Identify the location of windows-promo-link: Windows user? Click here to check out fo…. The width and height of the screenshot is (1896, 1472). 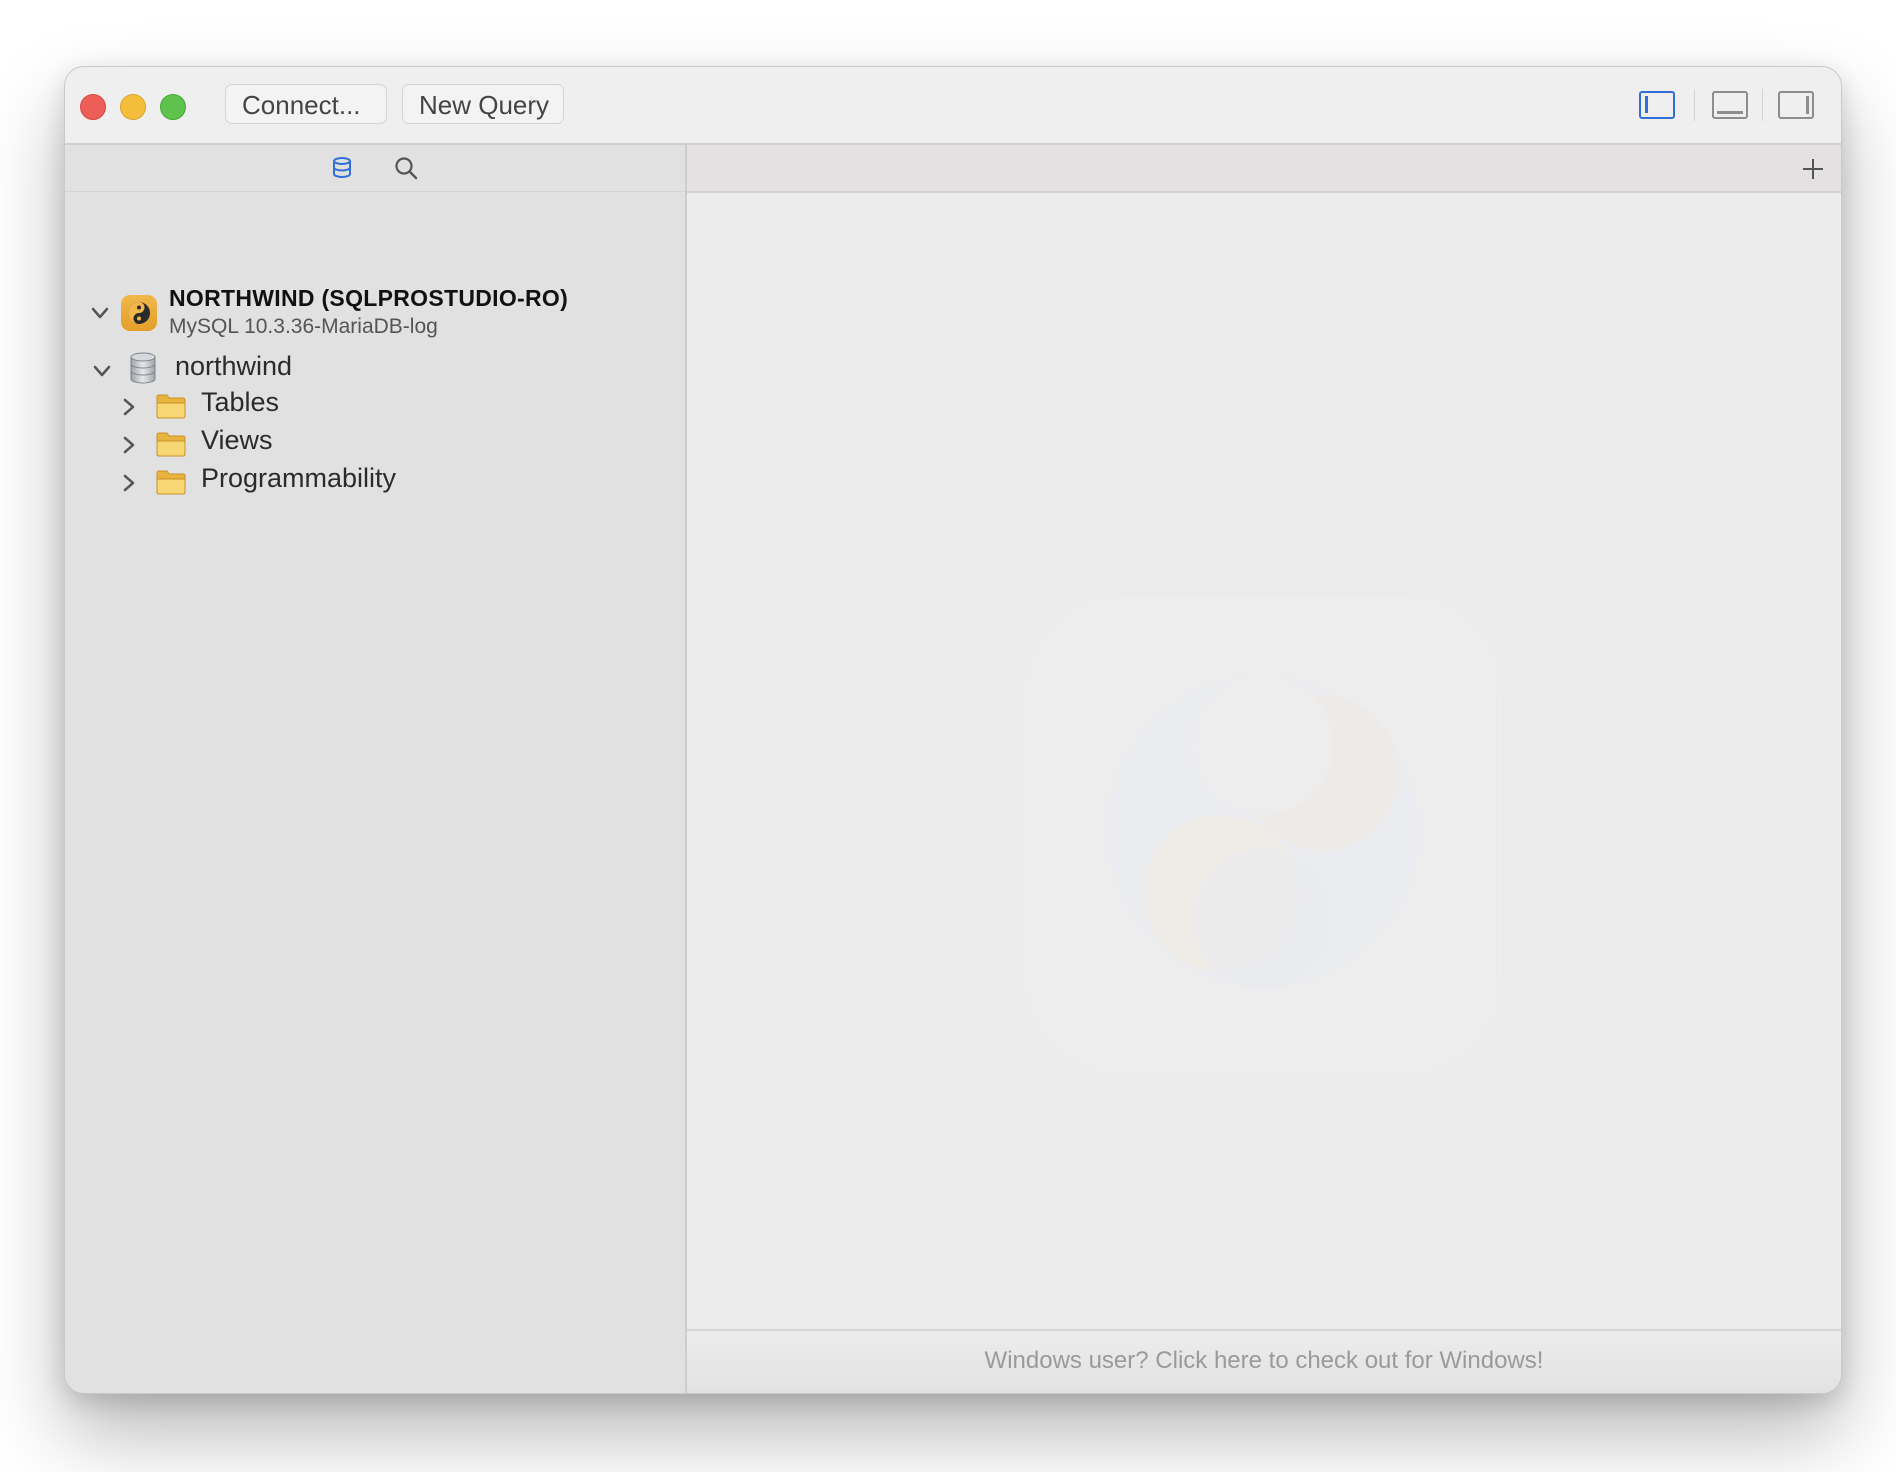
(1264, 1360).